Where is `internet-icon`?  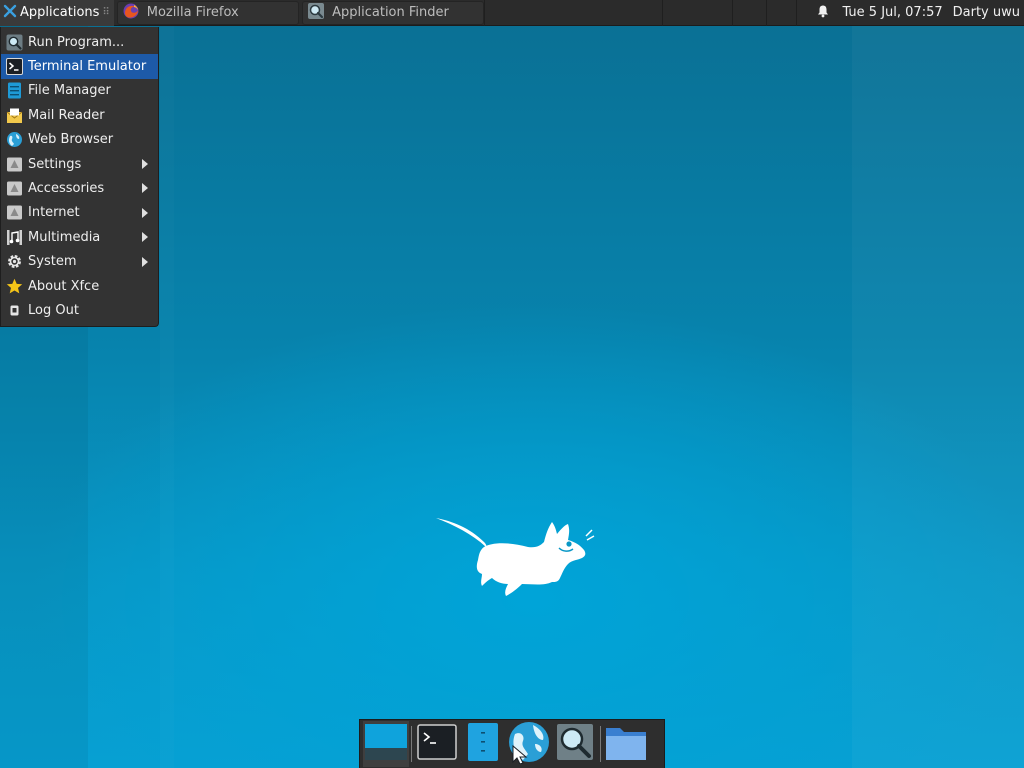
internet-icon is located at coordinates (14, 212).